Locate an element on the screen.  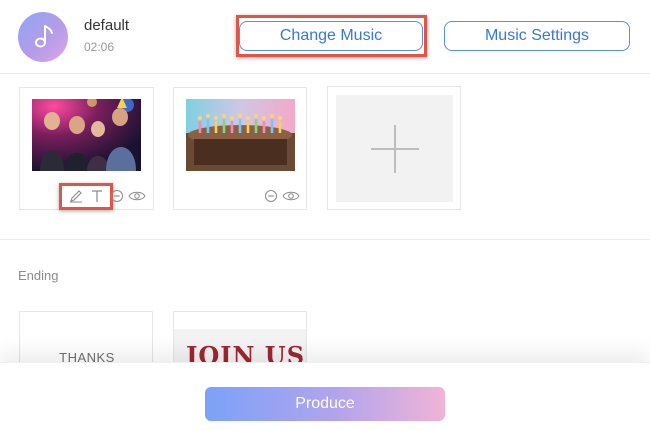
add-clip-card is located at coordinates (394, 148).